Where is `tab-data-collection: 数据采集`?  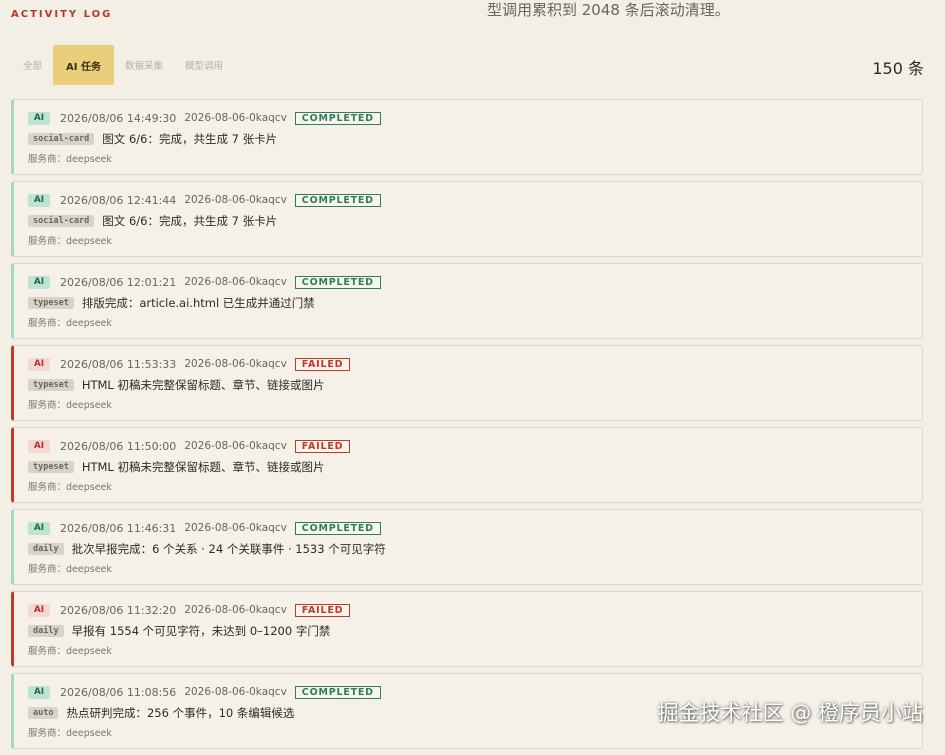 tab-data-collection: 数据采集 is located at coordinates (144, 65).